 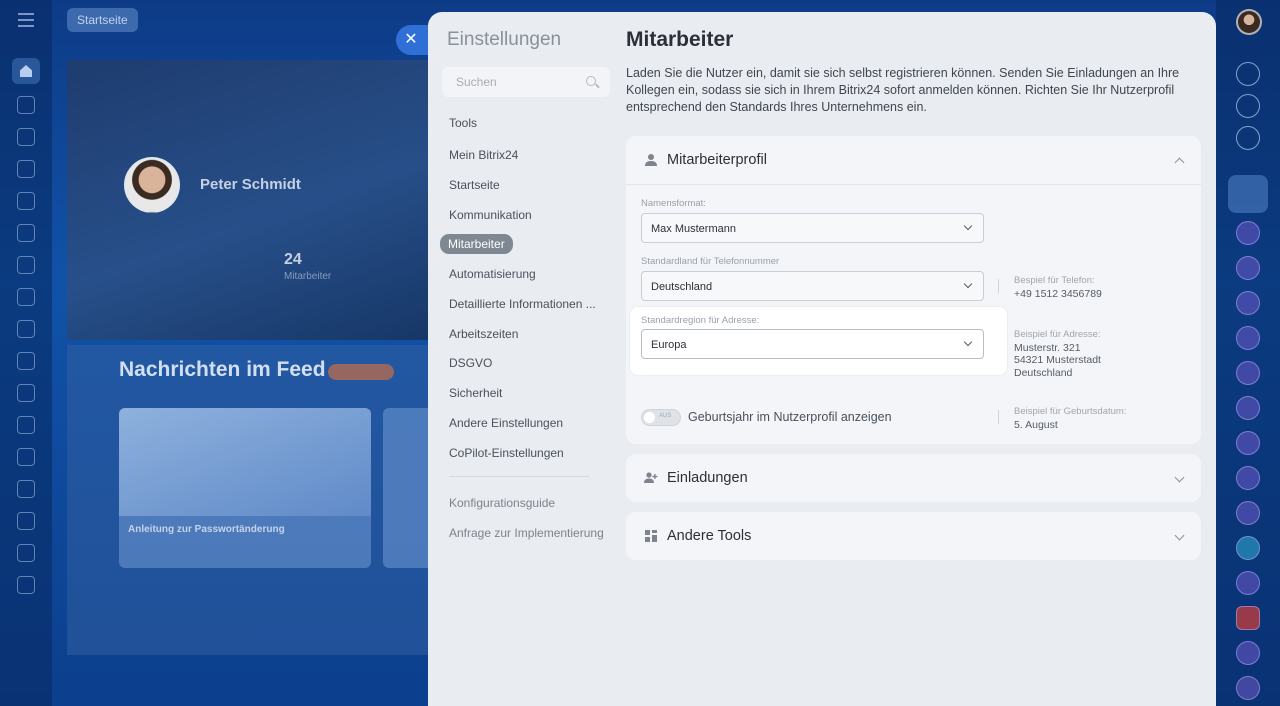 I want to click on address-region-field: Standardregion für Adresse: Europa, so click(x=818, y=341).